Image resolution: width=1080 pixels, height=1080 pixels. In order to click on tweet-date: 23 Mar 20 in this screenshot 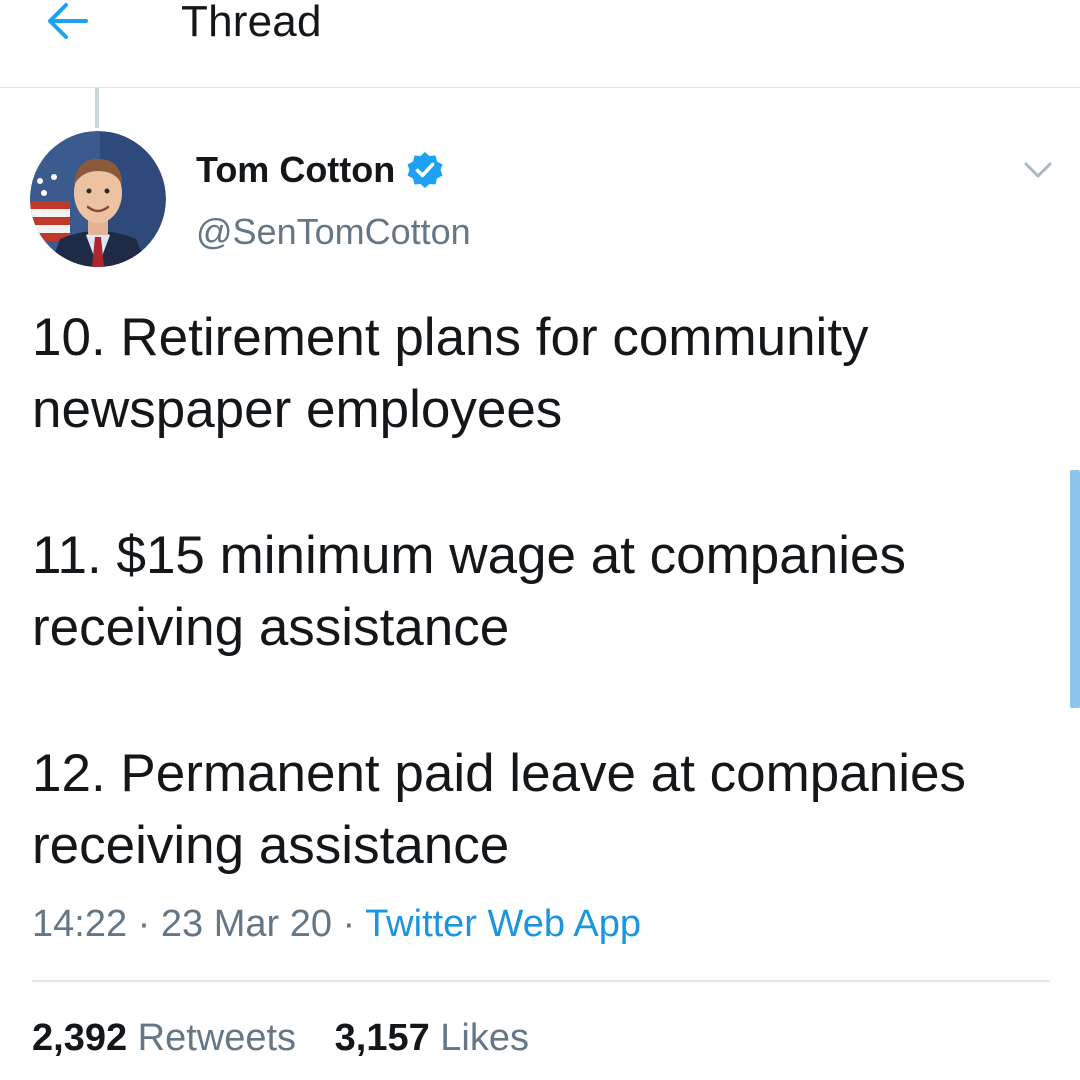, I will do `click(246, 924)`.